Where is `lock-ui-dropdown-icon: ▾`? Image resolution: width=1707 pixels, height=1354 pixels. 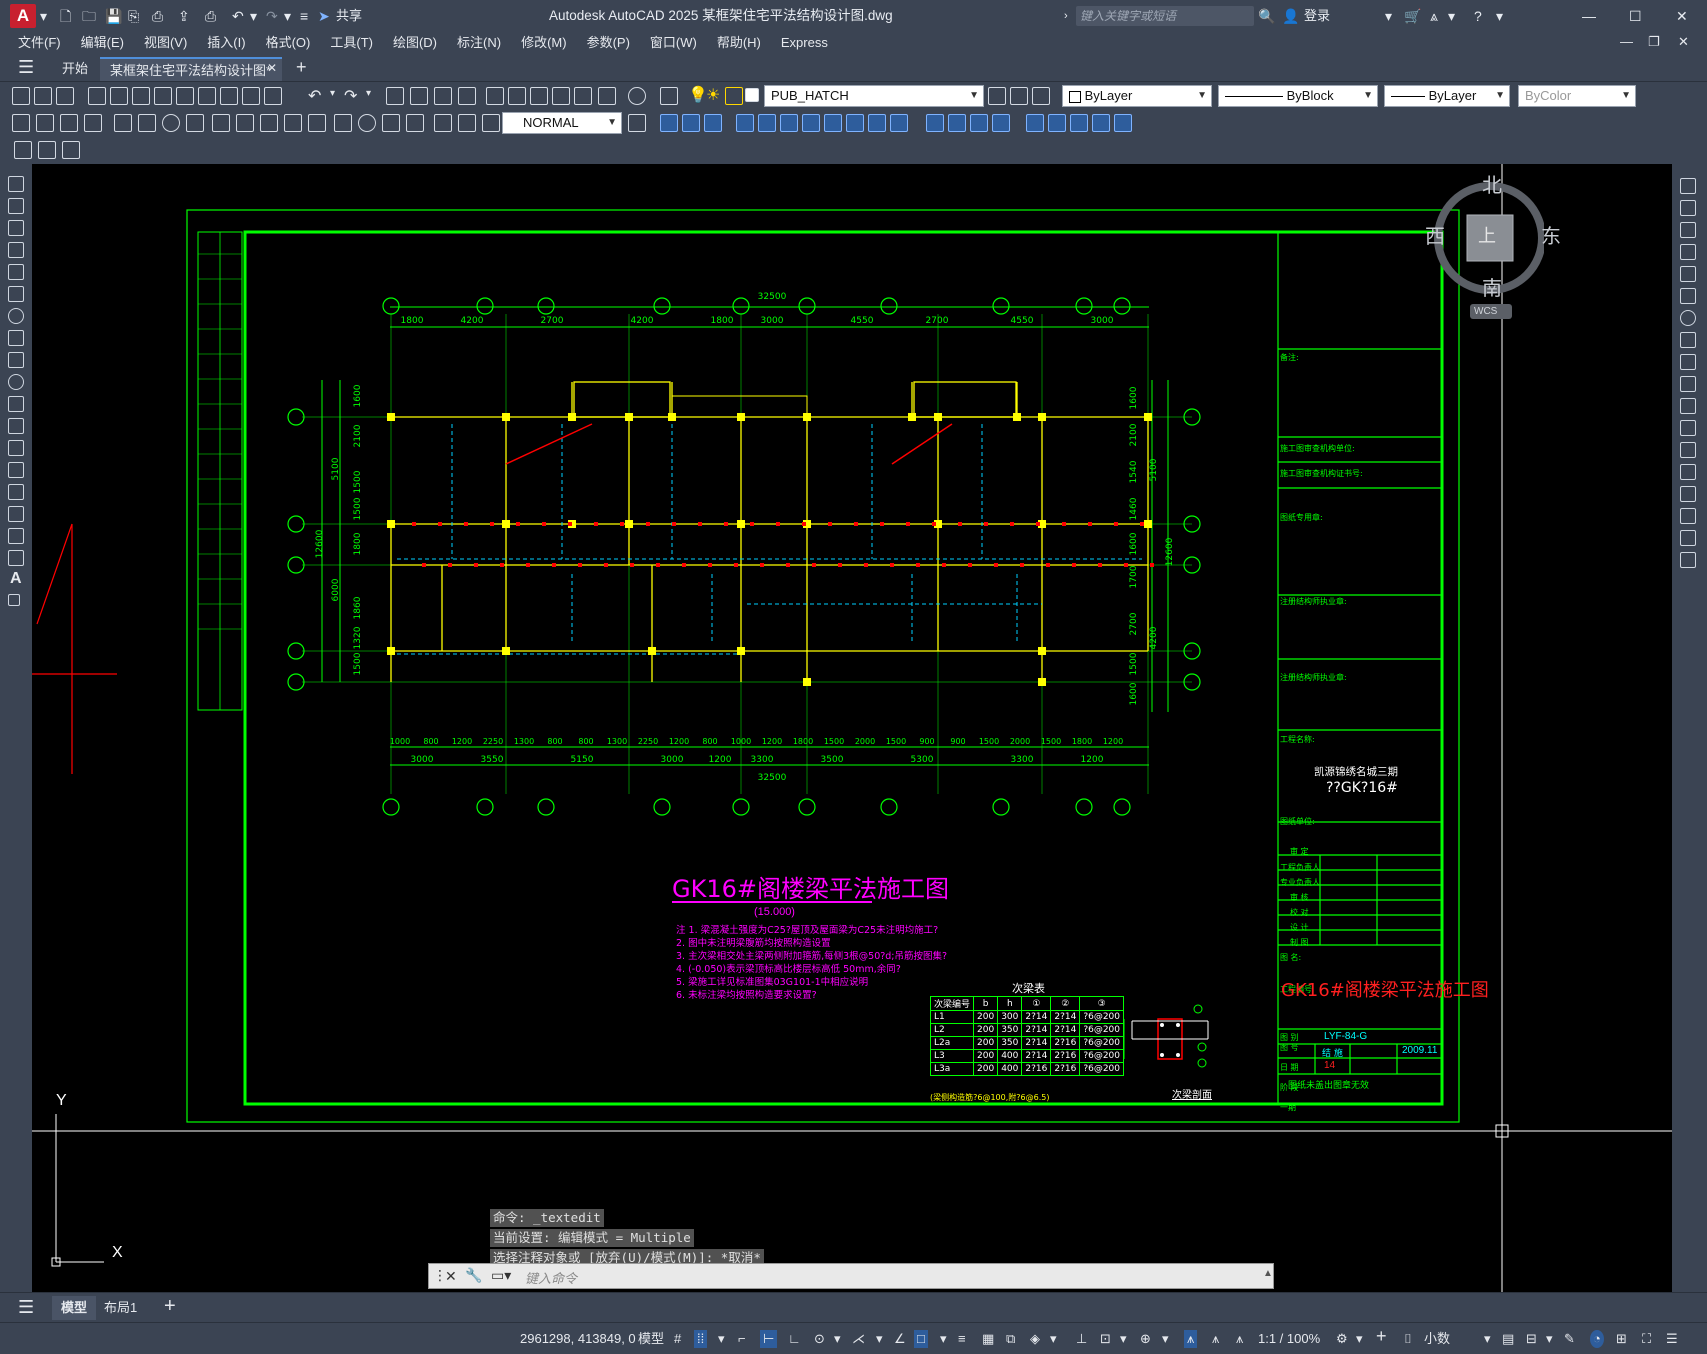 lock-ui-dropdown-icon: ▾ is located at coordinates (1549, 1339).